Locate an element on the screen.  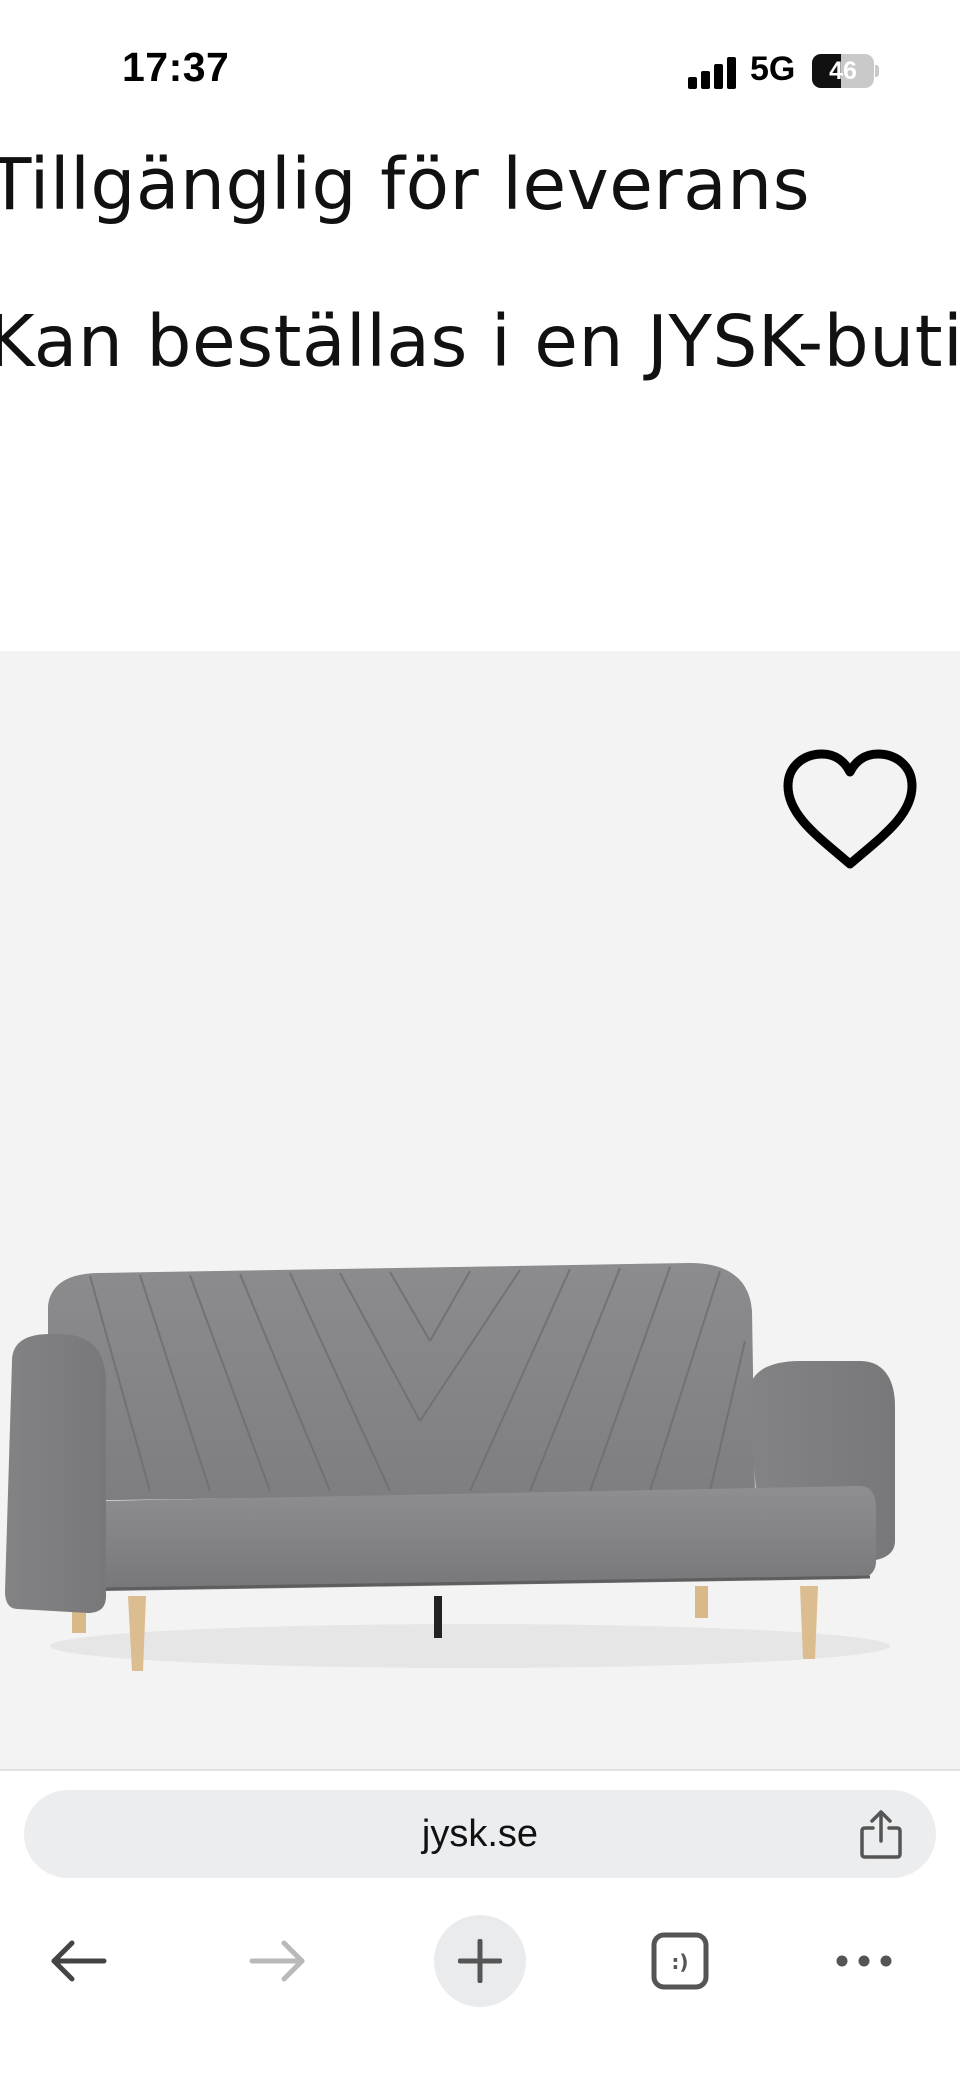
tabs-button: :) is located at coordinates (680, 1961).